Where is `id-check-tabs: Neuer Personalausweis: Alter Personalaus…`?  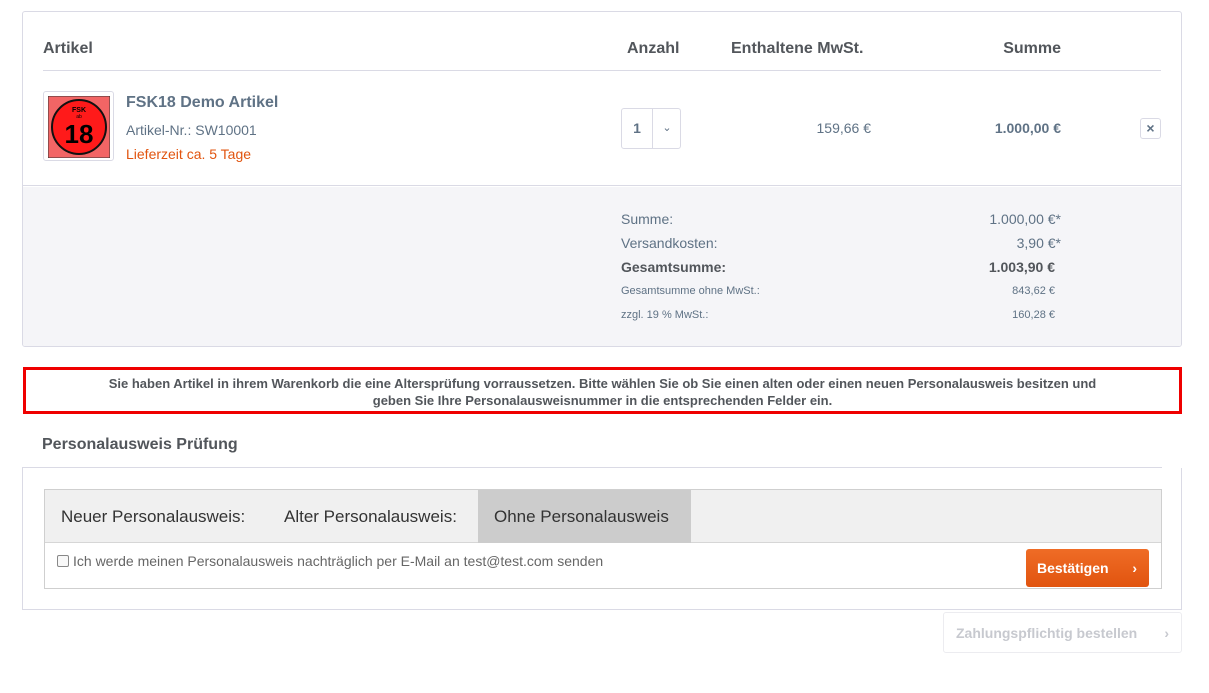 id-check-tabs: Neuer Personalausweis: Alter Personalaus… is located at coordinates (603, 516).